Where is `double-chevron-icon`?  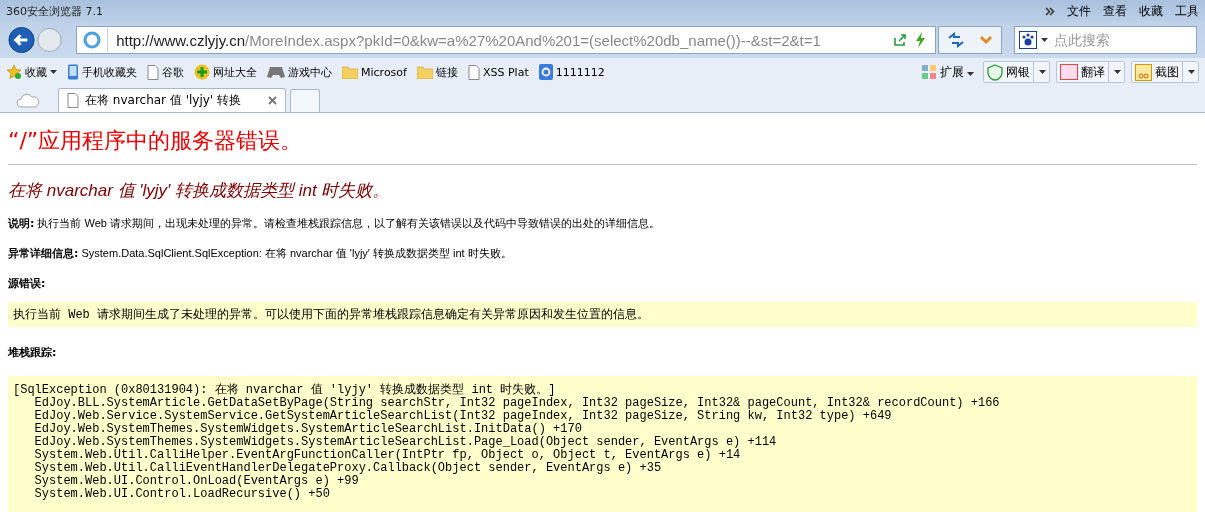 double-chevron-icon is located at coordinates (1050, 11).